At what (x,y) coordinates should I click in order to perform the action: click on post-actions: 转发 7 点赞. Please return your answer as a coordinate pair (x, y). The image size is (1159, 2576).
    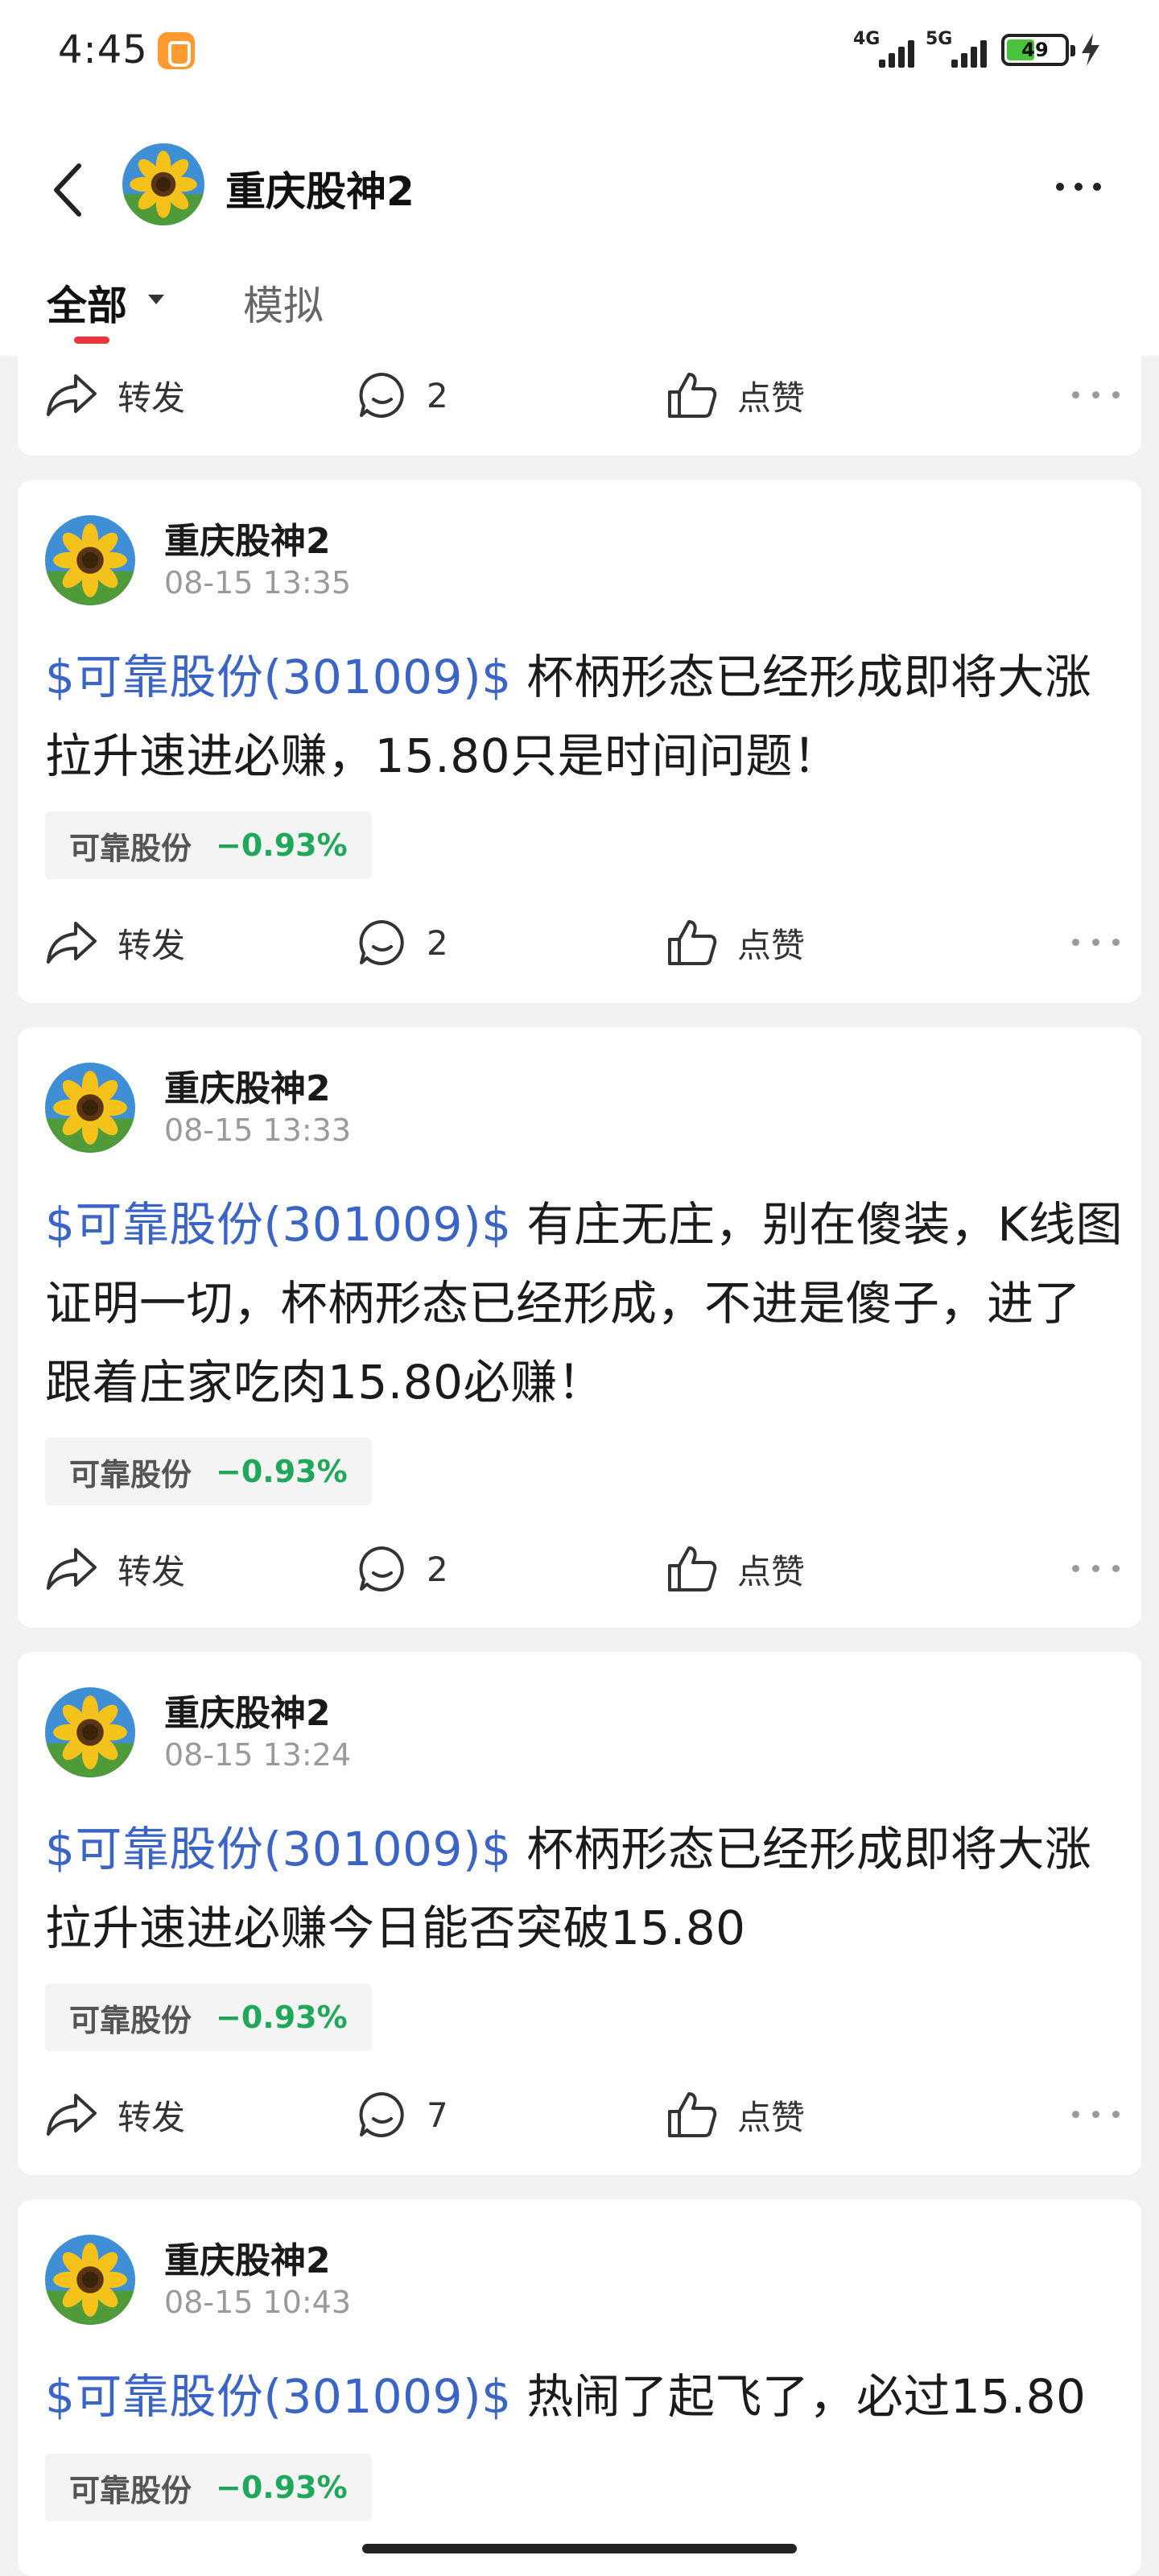
    Looking at the image, I should click on (579, 2115).